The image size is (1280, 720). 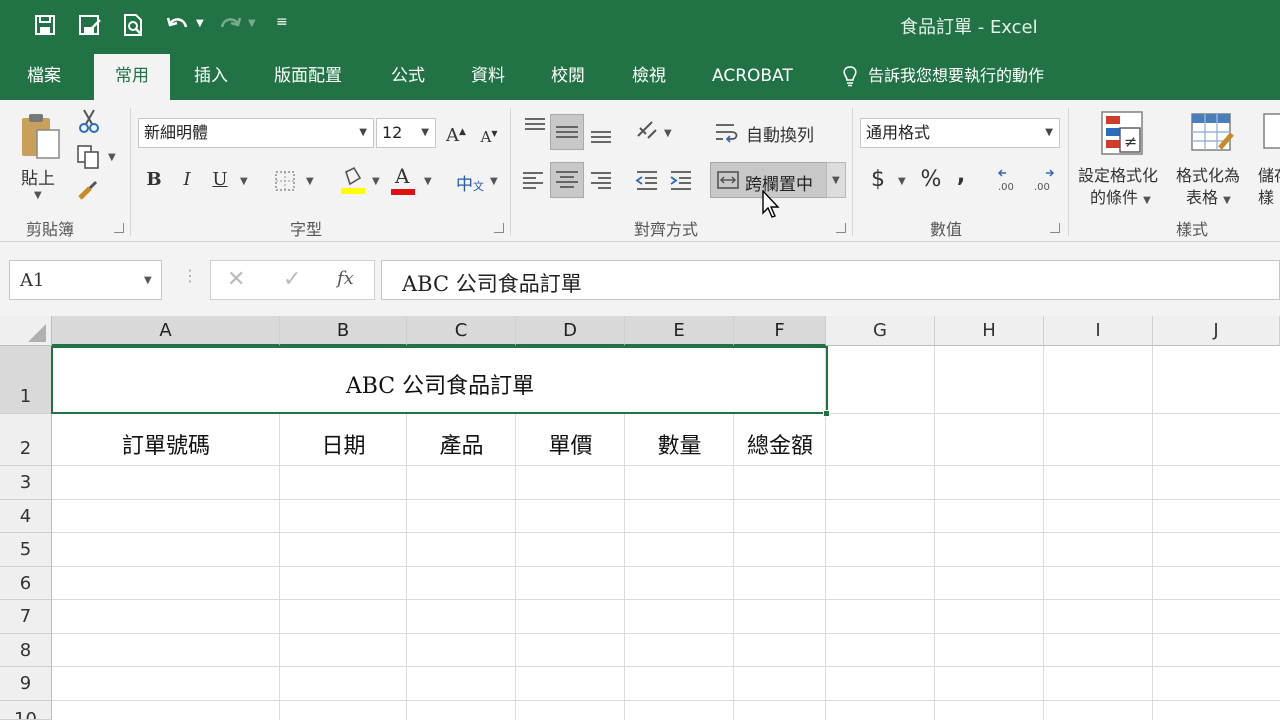 I want to click on cell-a1: ABC 公司食品訂單, so click(x=440, y=384).